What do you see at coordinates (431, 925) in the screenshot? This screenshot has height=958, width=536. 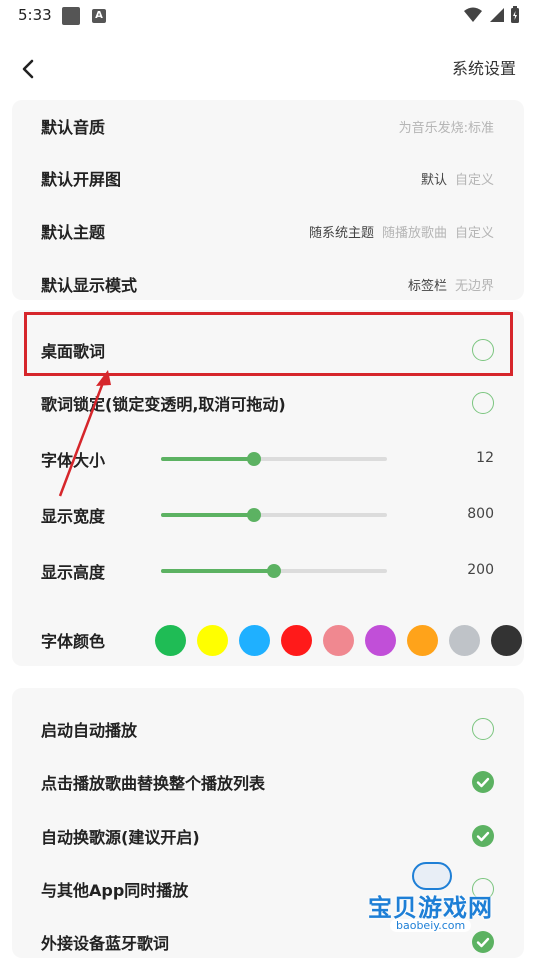 I see `watermark-url: baobeiy.com` at bounding box center [431, 925].